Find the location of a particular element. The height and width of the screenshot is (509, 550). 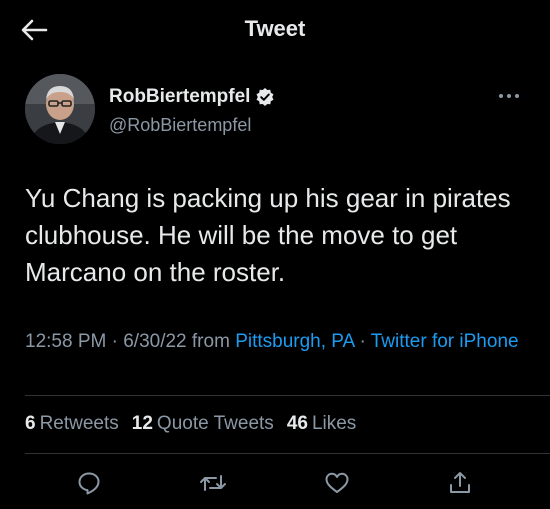

avatar is located at coordinates (60, 109).